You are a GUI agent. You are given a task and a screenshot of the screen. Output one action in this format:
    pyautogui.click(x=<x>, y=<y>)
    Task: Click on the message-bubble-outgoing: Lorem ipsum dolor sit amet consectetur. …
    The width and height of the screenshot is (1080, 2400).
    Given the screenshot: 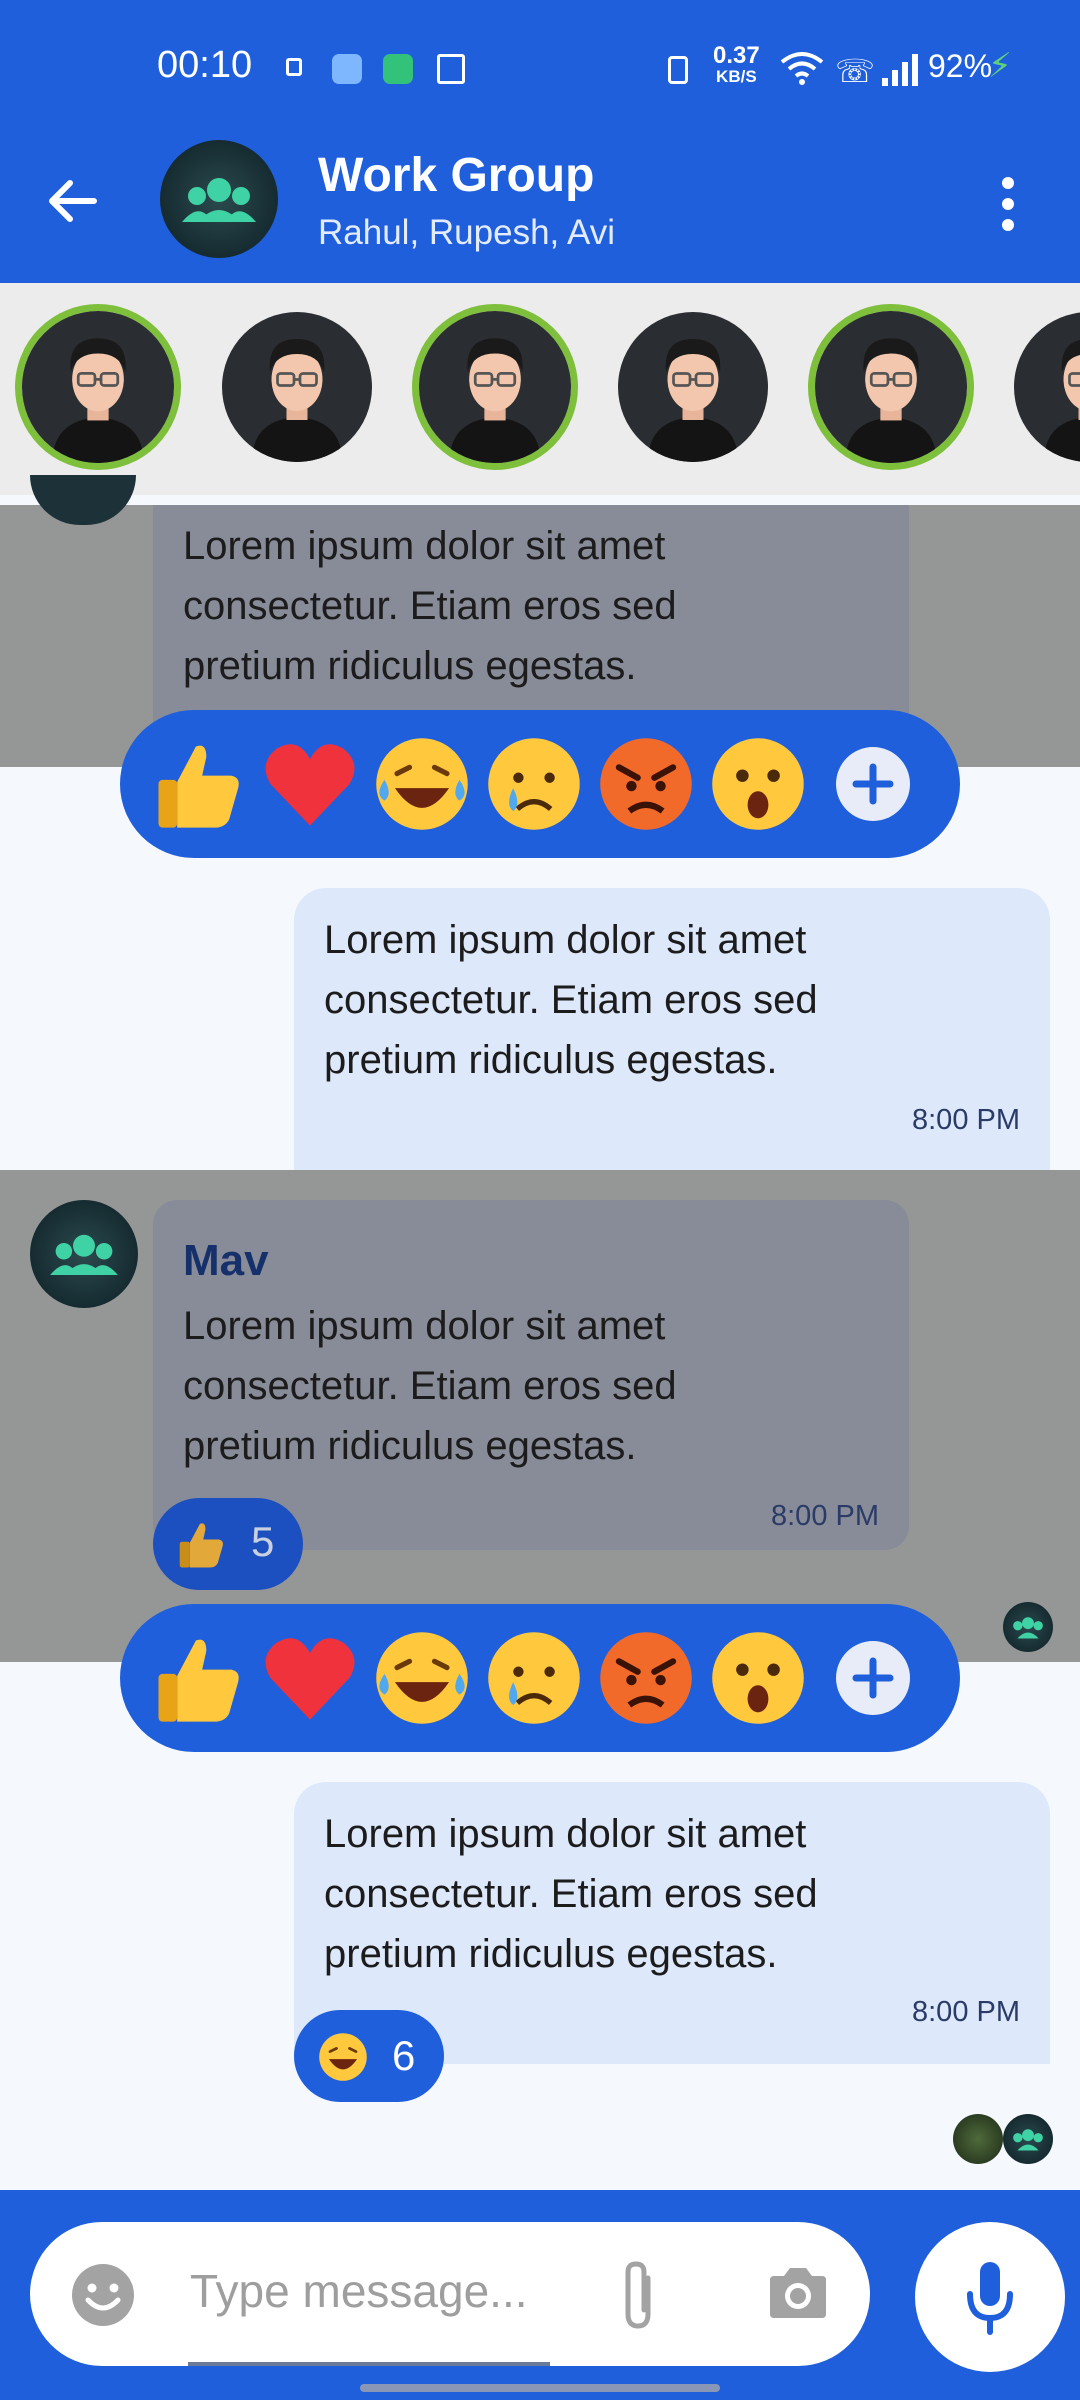 What is the action you would take?
    pyautogui.click(x=672, y=1029)
    